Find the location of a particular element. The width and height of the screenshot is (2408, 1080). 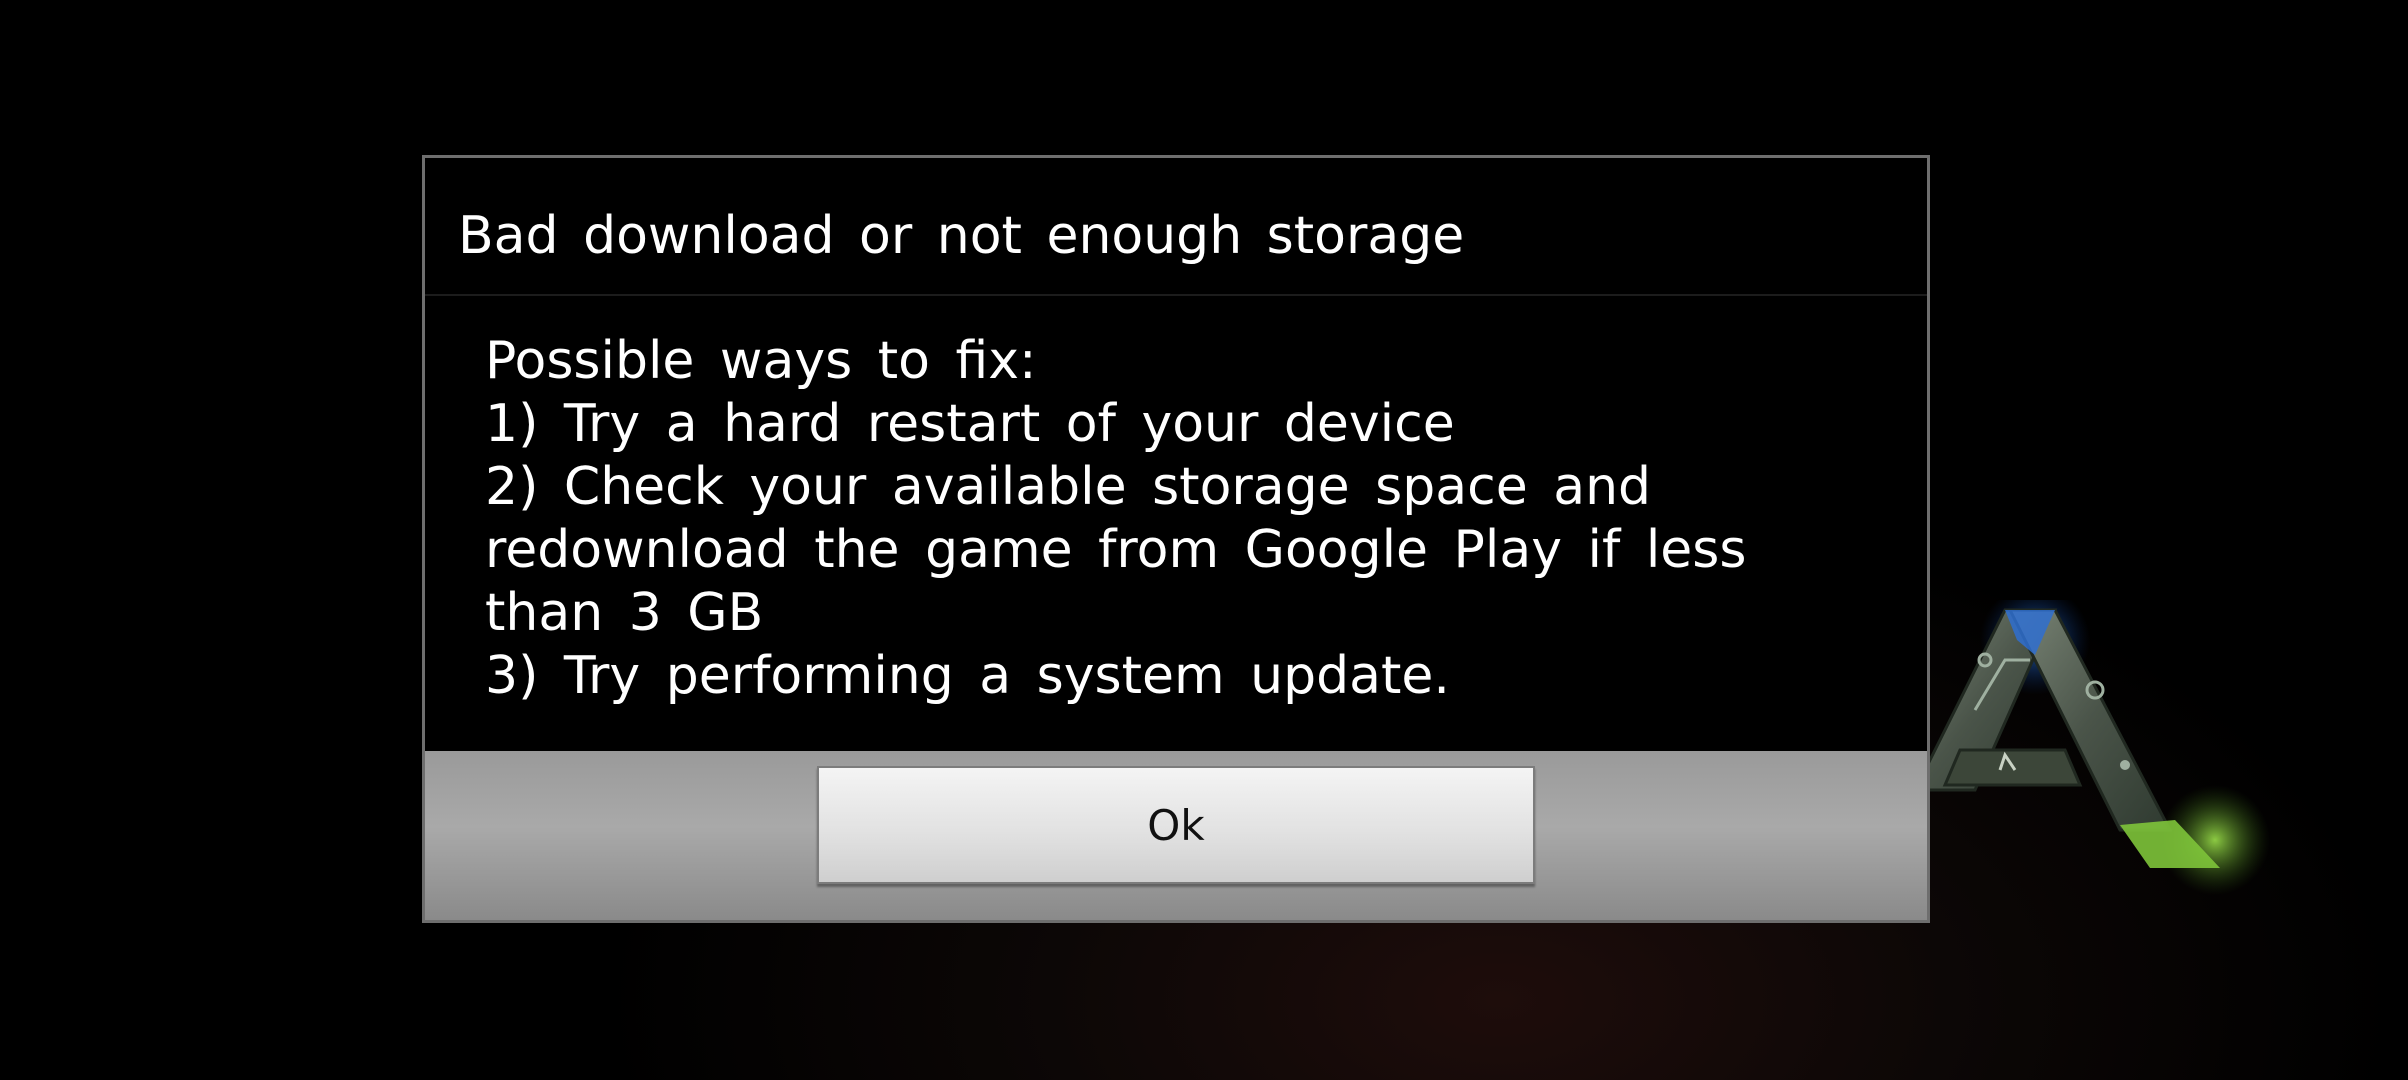

dialog-title-bar: Bad download or not enough storage is located at coordinates (1176, 227).